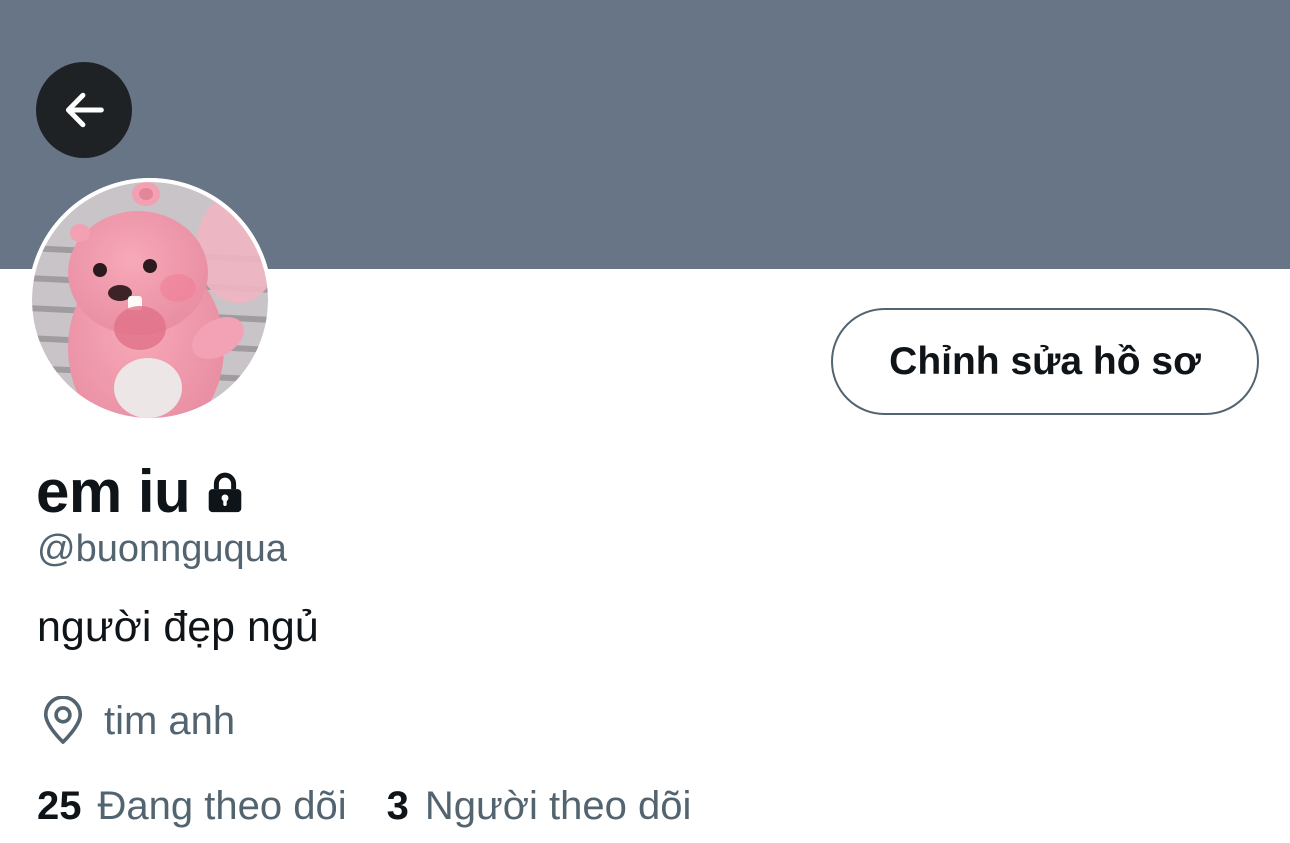  Describe the element at coordinates (397, 806) in the screenshot. I see `followers-count: 3` at that location.